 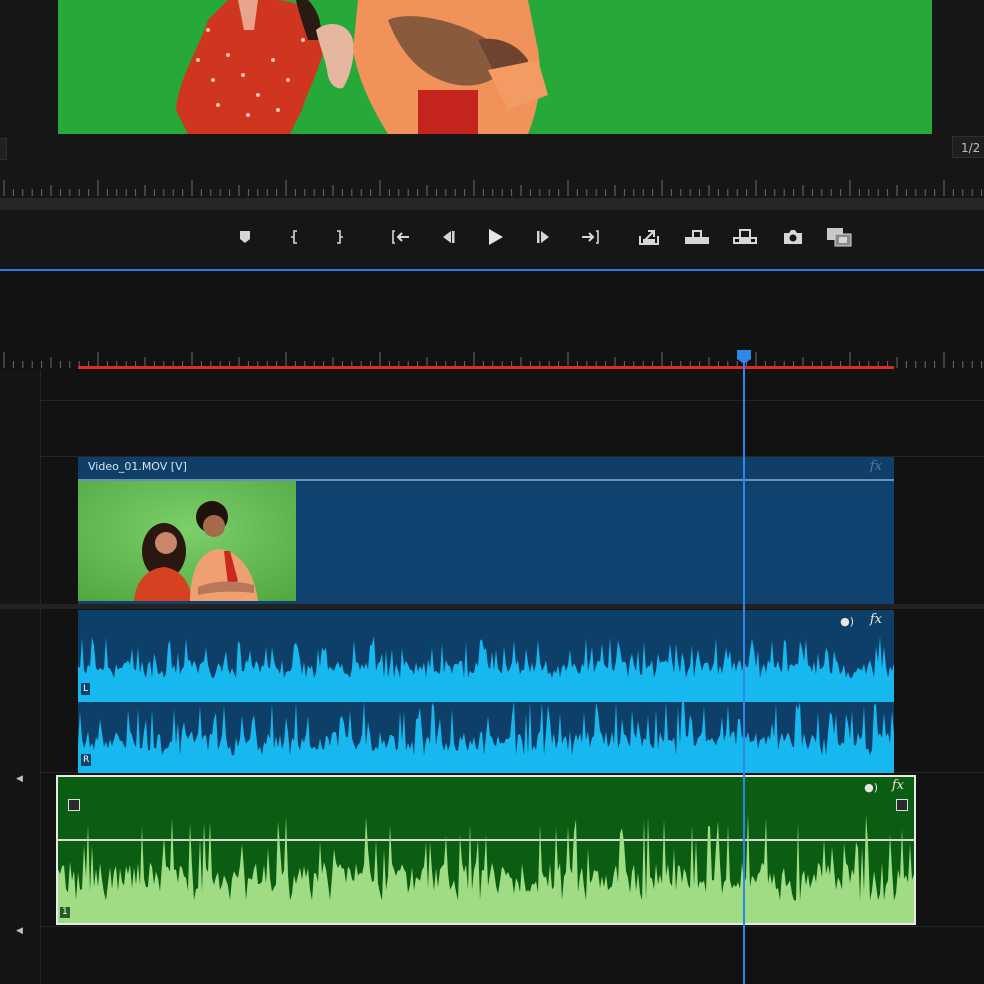 I want to click on step-back-icon, so click(x=449, y=237).